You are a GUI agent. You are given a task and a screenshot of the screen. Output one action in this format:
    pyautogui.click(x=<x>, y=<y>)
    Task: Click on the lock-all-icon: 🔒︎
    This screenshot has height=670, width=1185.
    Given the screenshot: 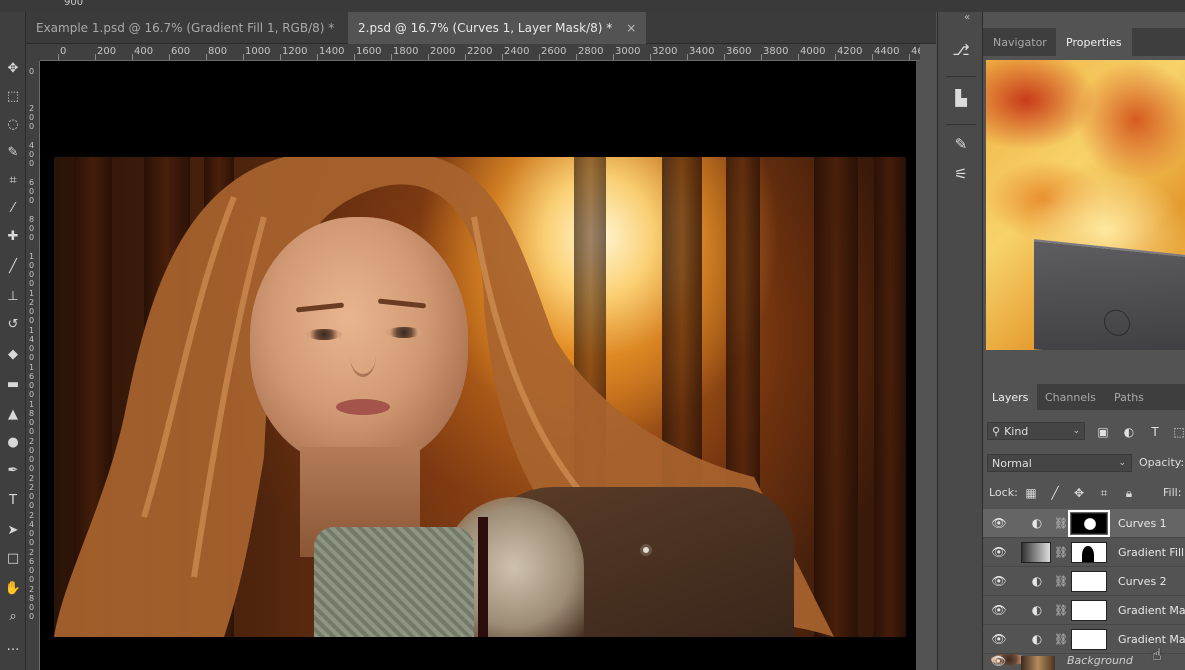 What is the action you would take?
    pyautogui.click(x=1129, y=493)
    